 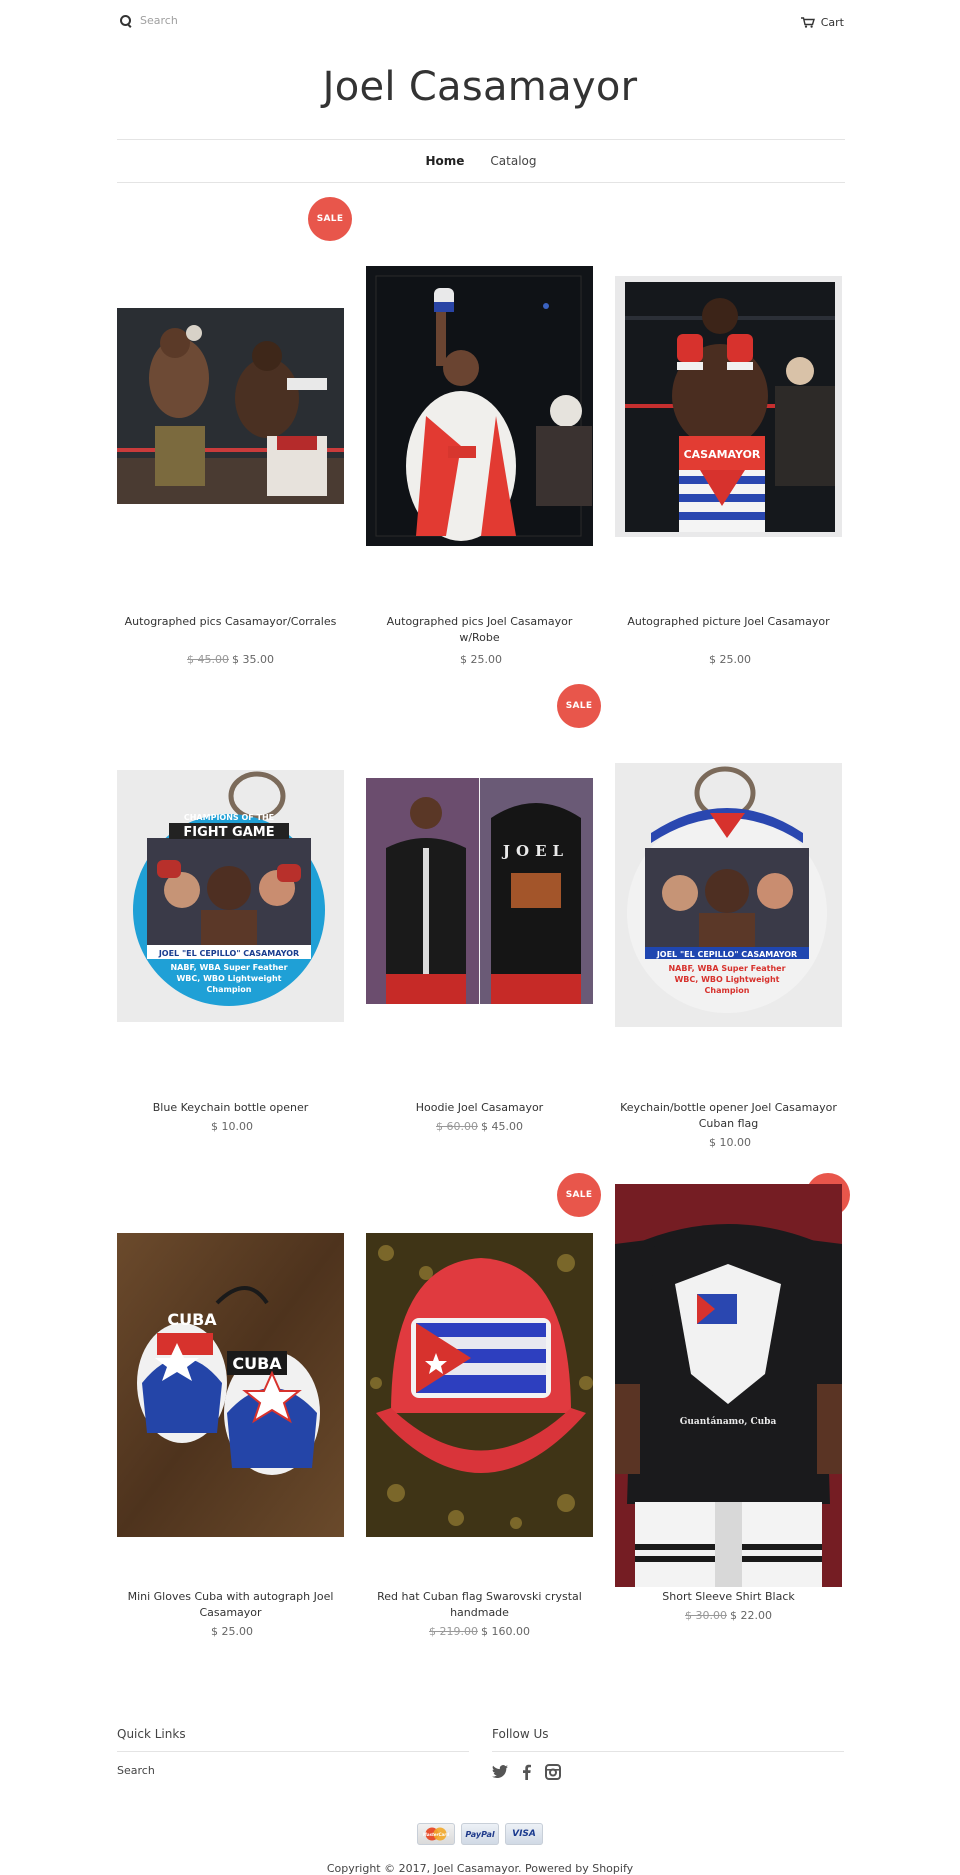 What do you see at coordinates (479, 891) in the screenshot?
I see `product-image: JOEL` at bounding box center [479, 891].